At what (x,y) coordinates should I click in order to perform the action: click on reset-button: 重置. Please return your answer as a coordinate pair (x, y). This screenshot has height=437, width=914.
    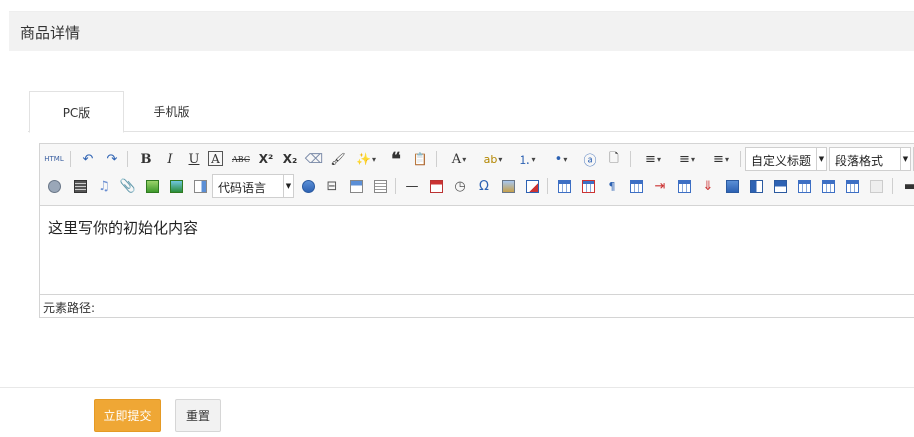
    Looking at the image, I should click on (198, 415).